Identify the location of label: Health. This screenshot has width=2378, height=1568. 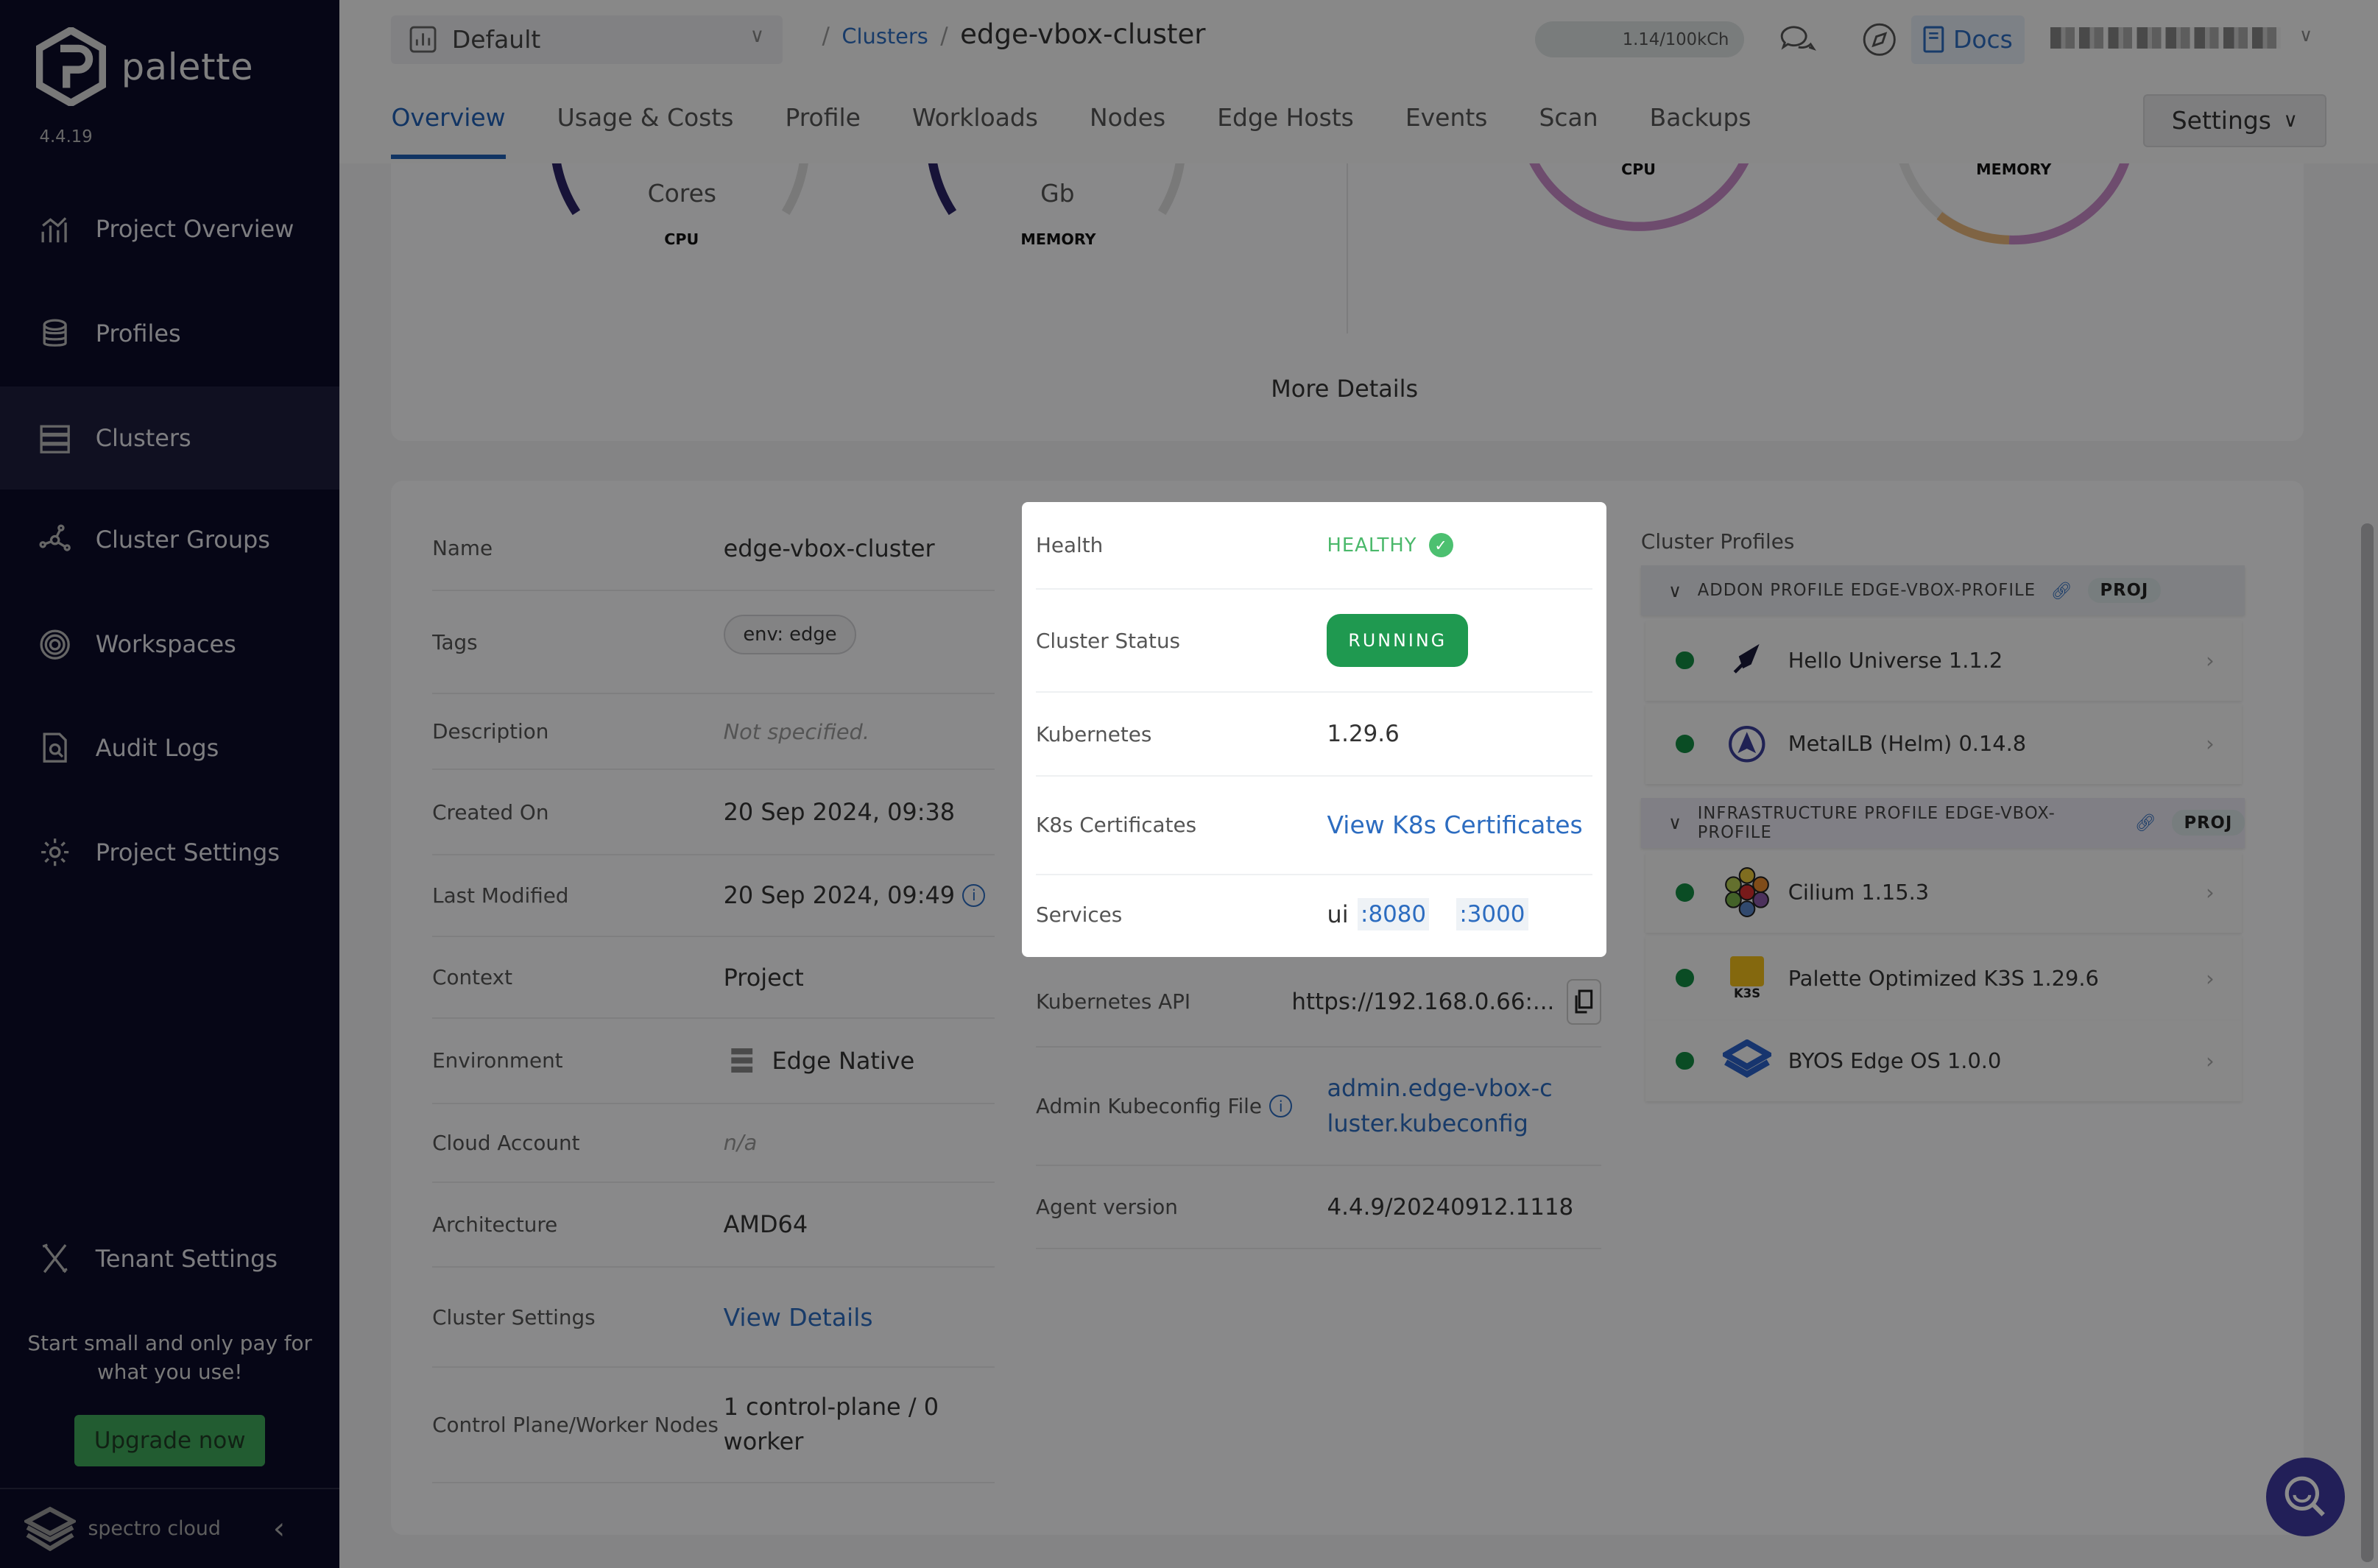
(1069, 545).